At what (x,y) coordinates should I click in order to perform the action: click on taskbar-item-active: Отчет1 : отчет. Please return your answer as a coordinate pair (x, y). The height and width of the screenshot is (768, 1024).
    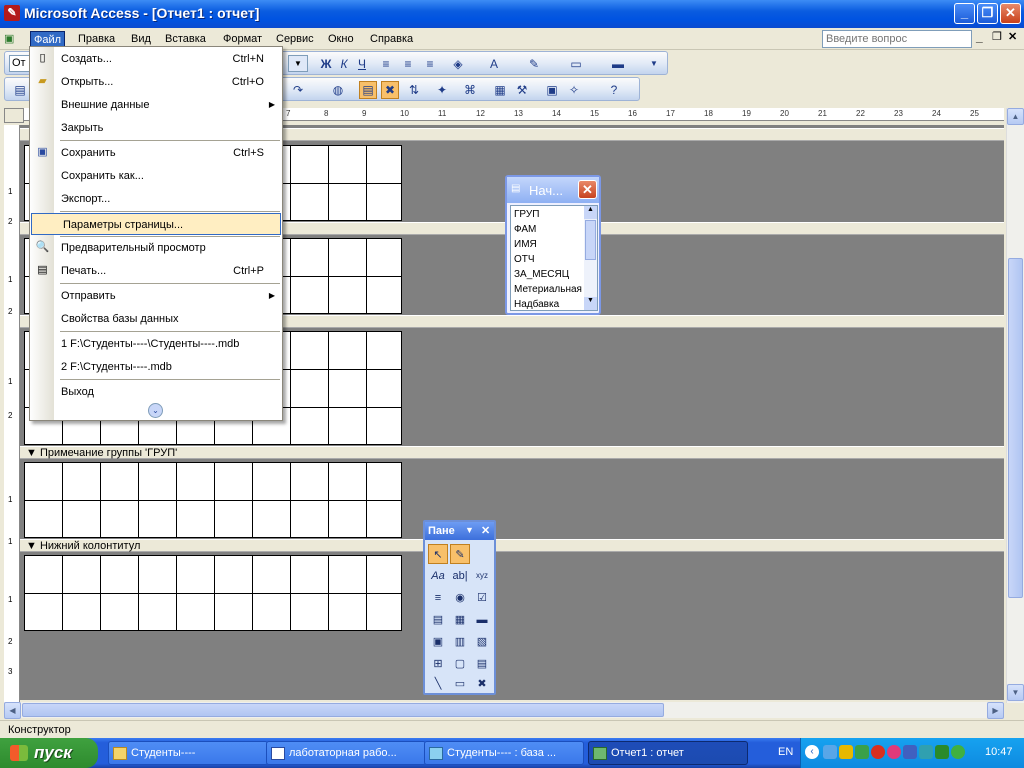
    Looking at the image, I should click on (668, 753).